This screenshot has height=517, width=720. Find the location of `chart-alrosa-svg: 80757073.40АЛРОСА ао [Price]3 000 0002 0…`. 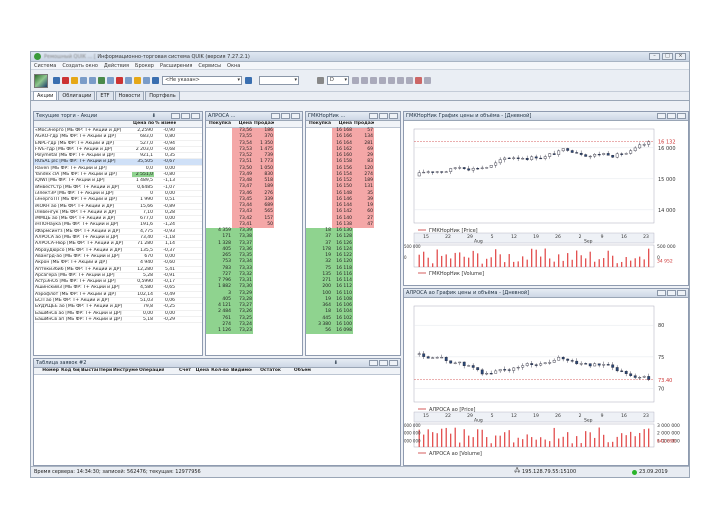

chart-alrosa-svg: 80757073.40АЛРОСА ао [Price]3 000 0002 0… is located at coordinates (546, 381).